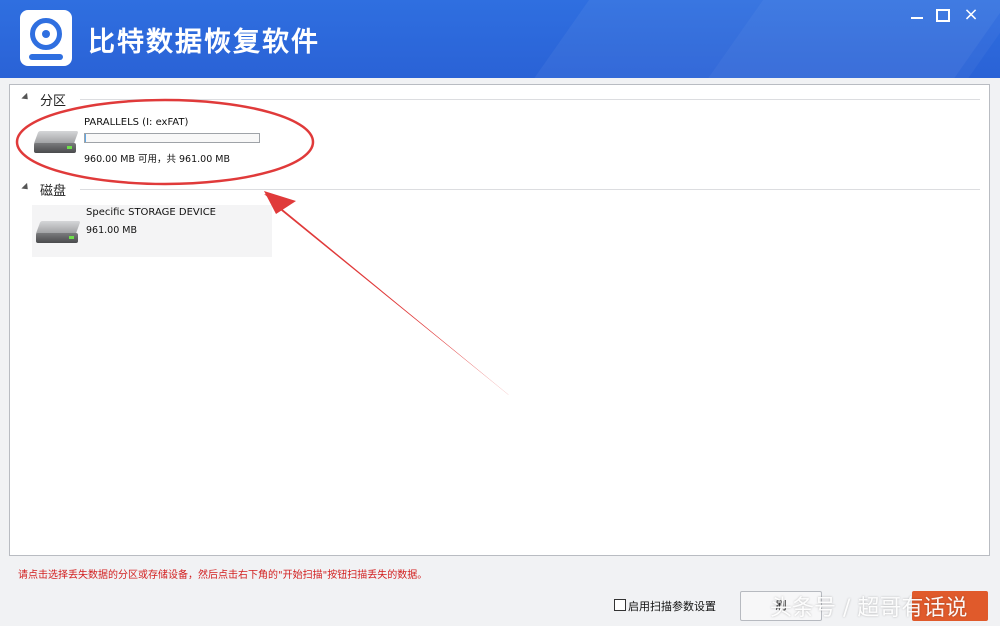  I want to click on scan-settings-checkbox: 启用扫描参数设置, so click(665, 606).